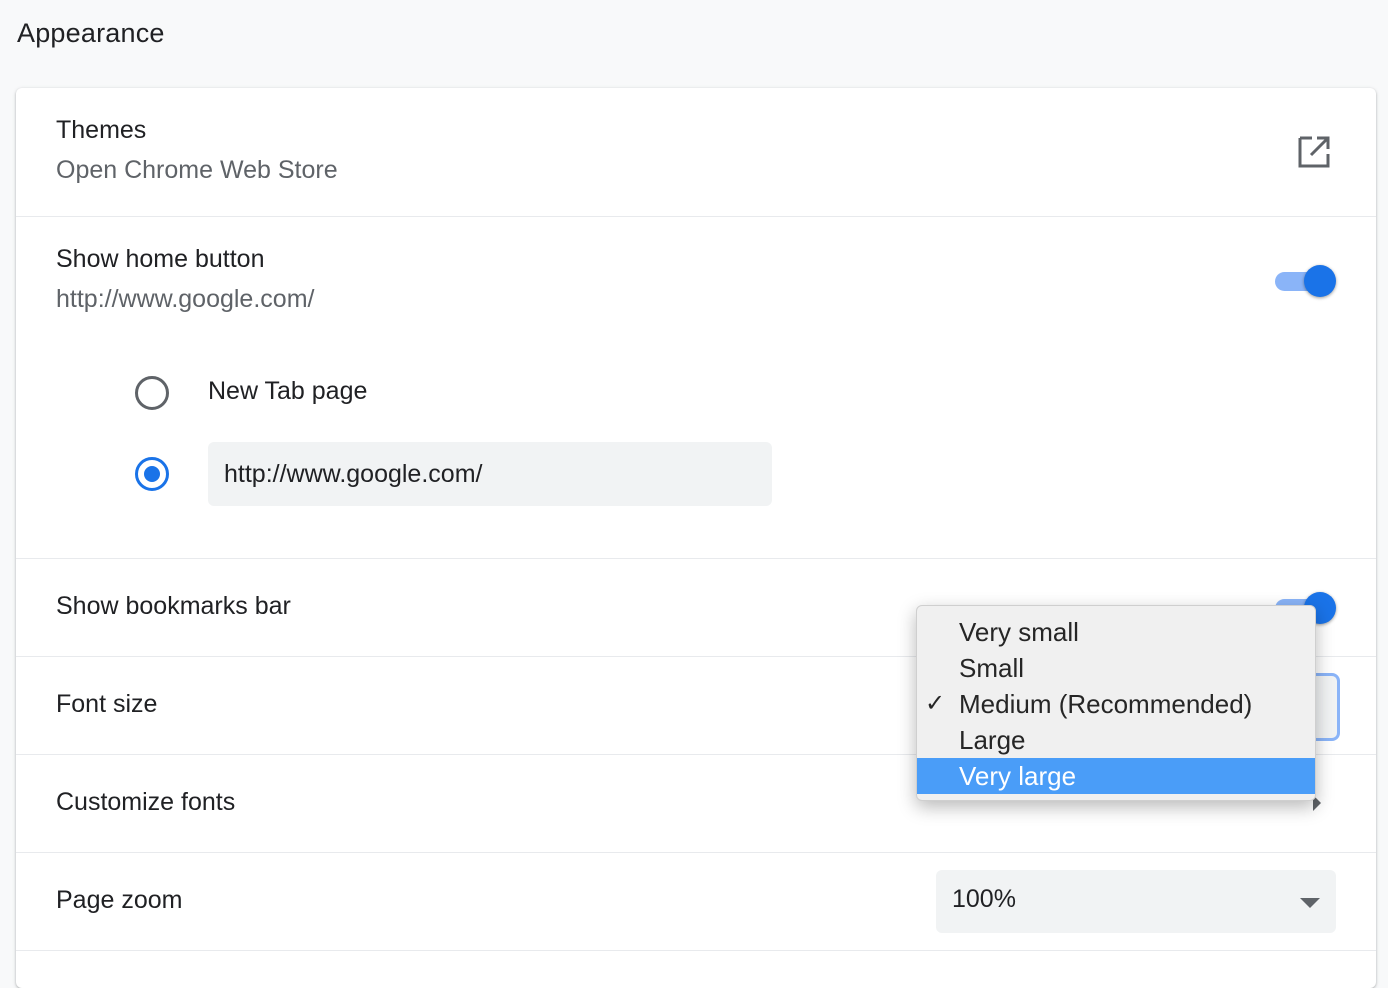  What do you see at coordinates (152, 474) in the screenshot?
I see `custom-url-radio` at bounding box center [152, 474].